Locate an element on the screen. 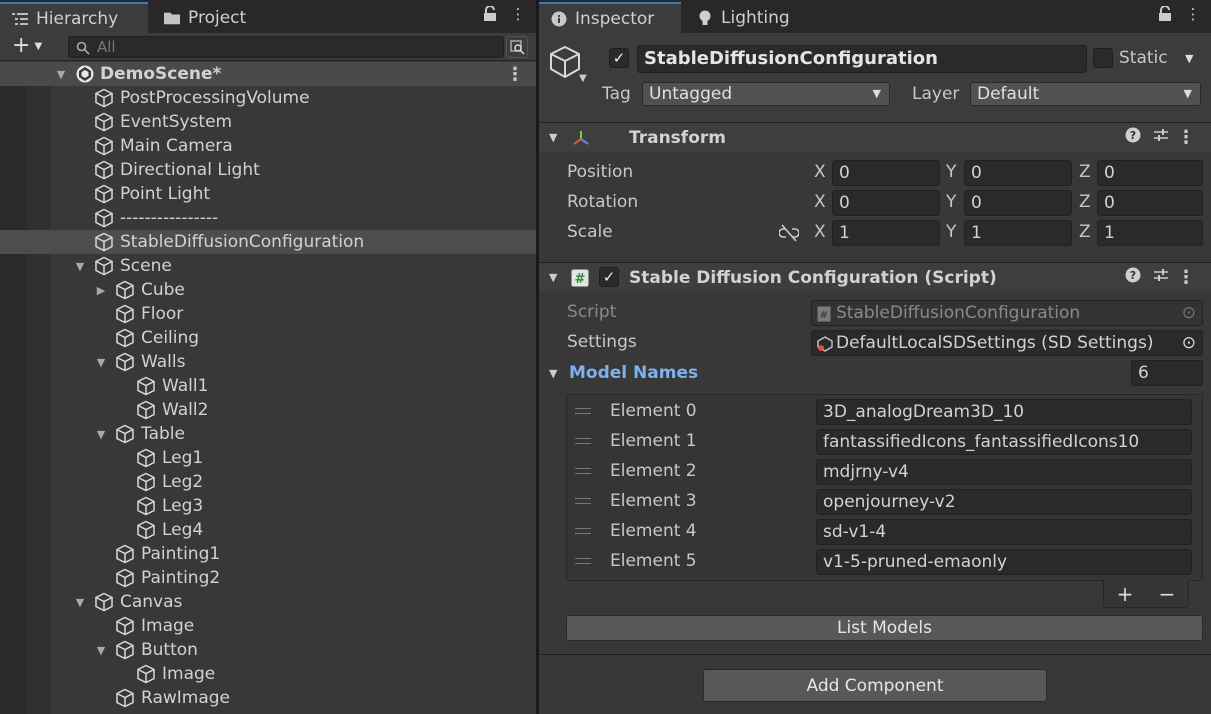  element-value-field: 3D_analogDream3D_10 is located at coordinates (1004, 412).